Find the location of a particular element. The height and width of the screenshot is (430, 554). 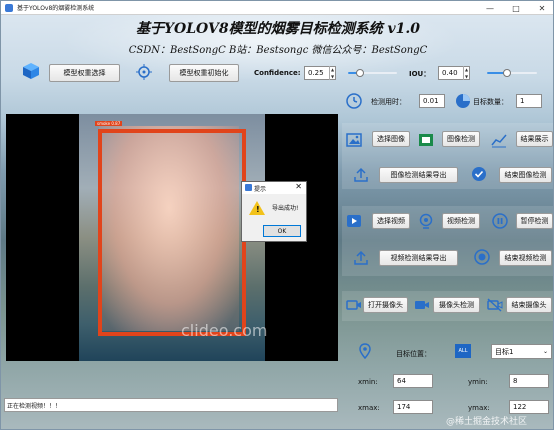

model-init-button: 模型权重初始化 is located at coordinates (204, 73).